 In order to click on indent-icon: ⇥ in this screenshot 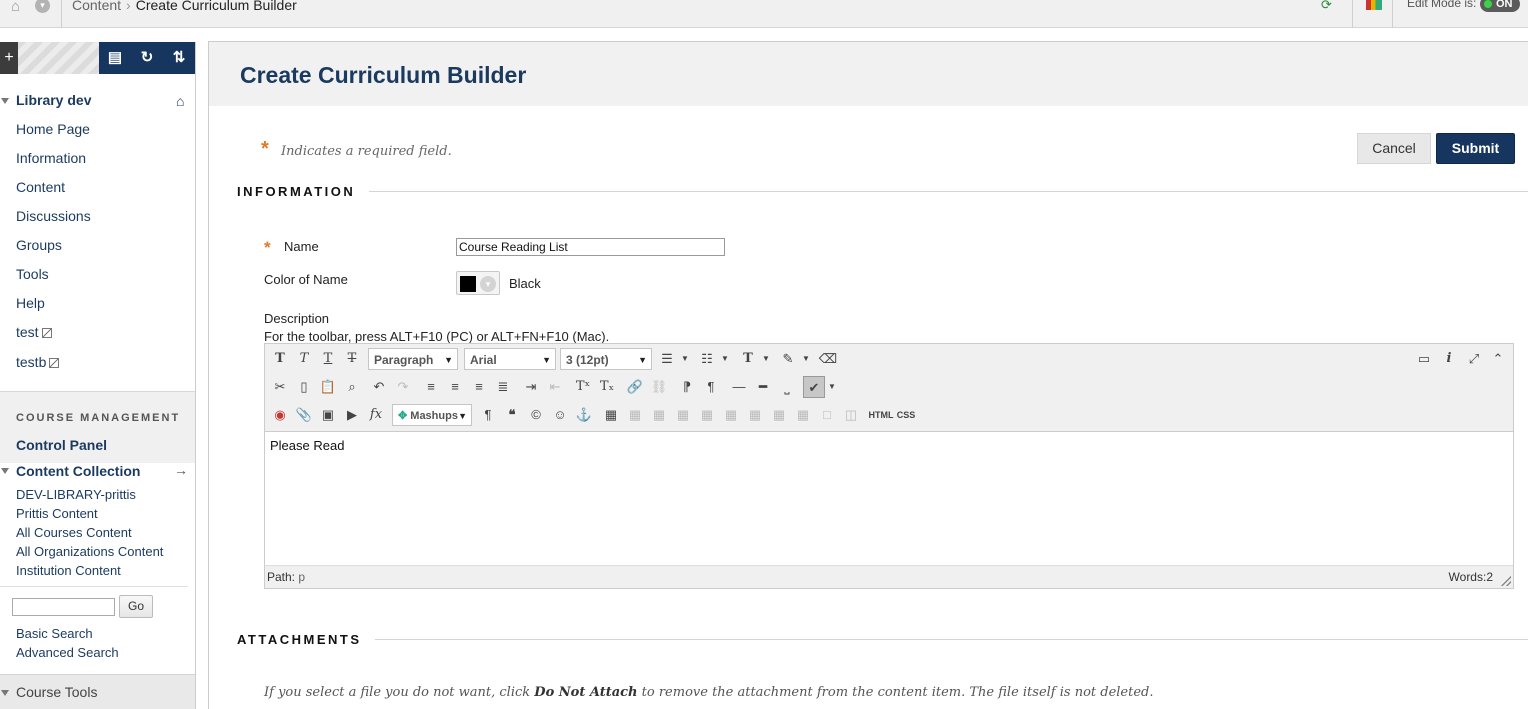, I will do `click(531, 387)`.